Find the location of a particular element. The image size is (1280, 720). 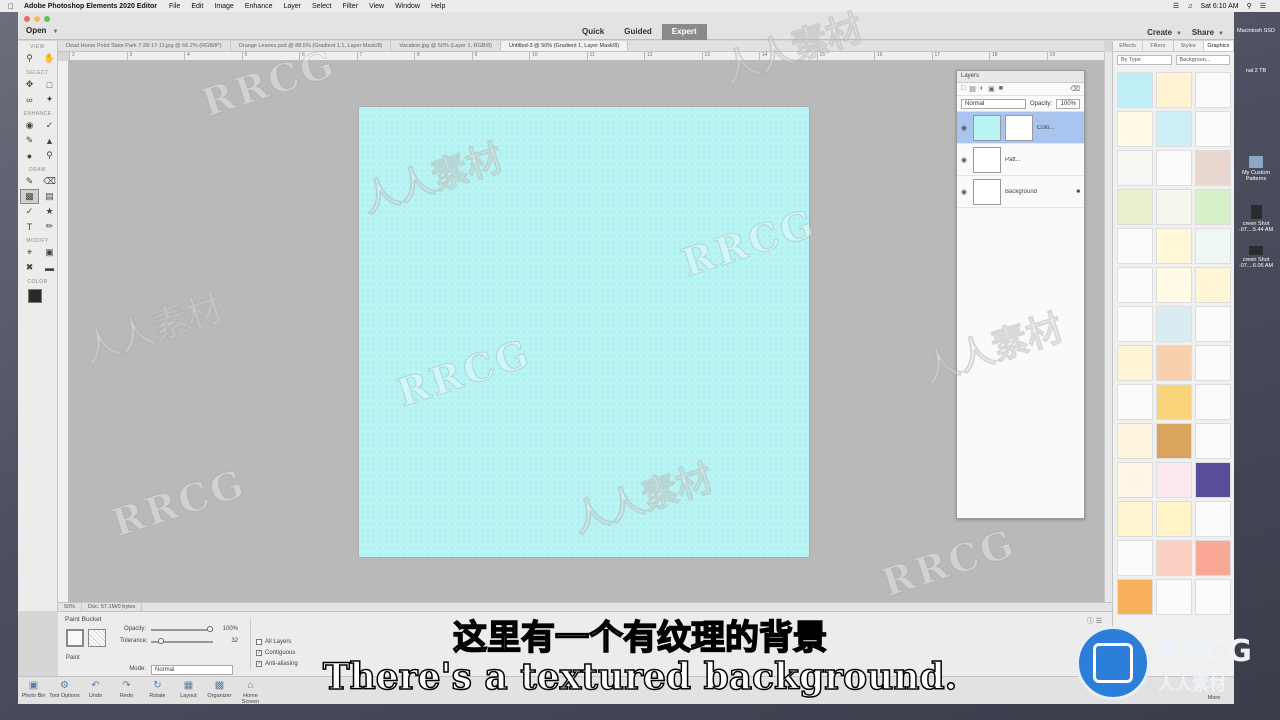

volume-icon: ♫ is located at coordinates (1189, 6).